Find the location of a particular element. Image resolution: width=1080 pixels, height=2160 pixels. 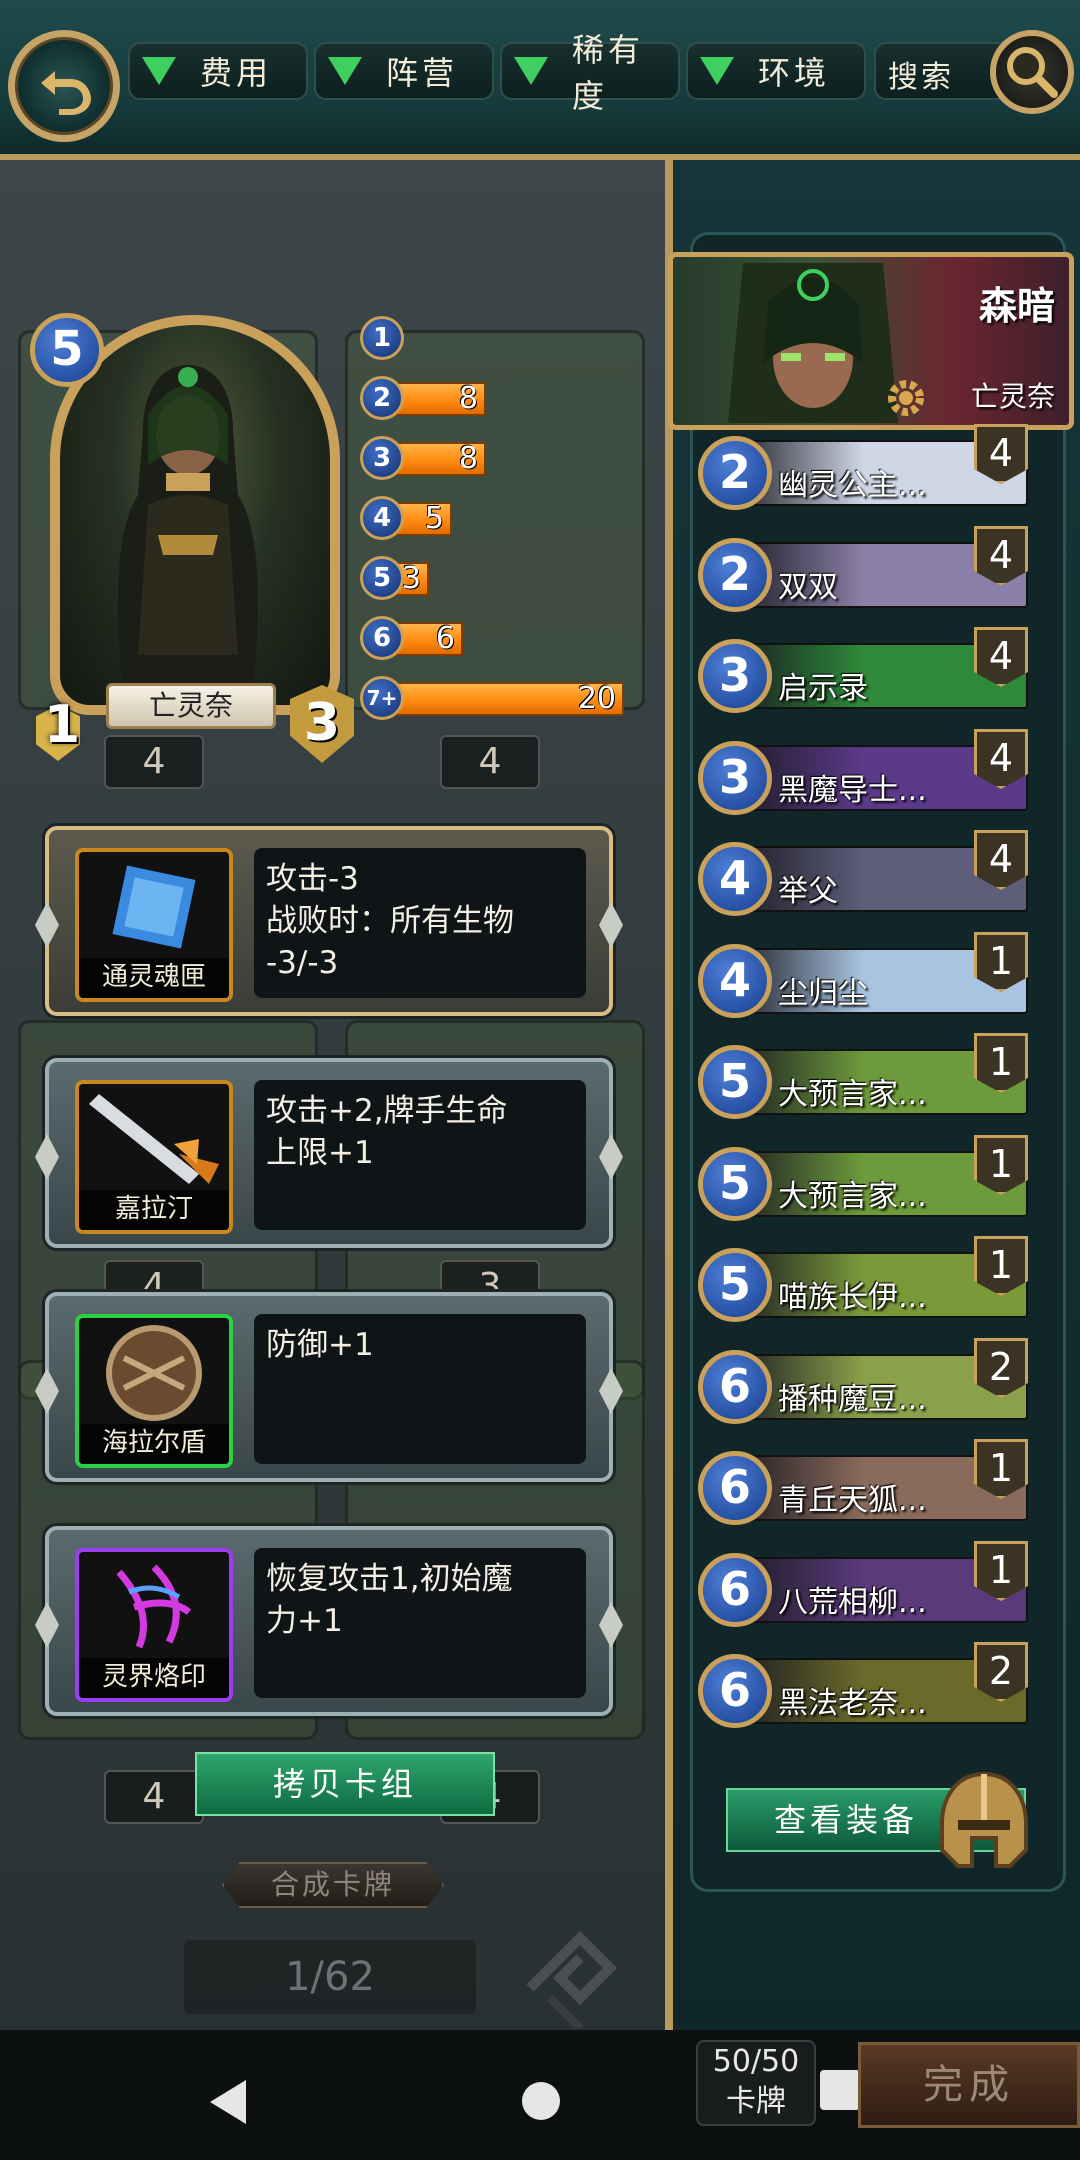

cost-count: 20 is located at coordinates (596, 698).